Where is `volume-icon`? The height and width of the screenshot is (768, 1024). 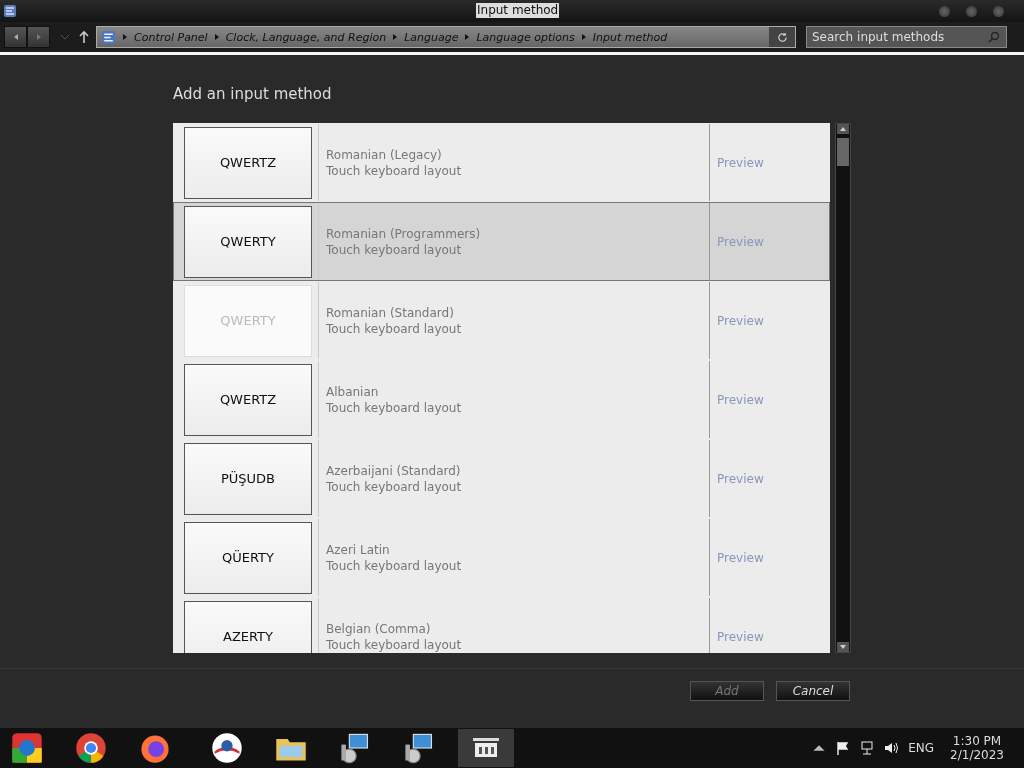 volume-icon is located at coordinates (891, 748).